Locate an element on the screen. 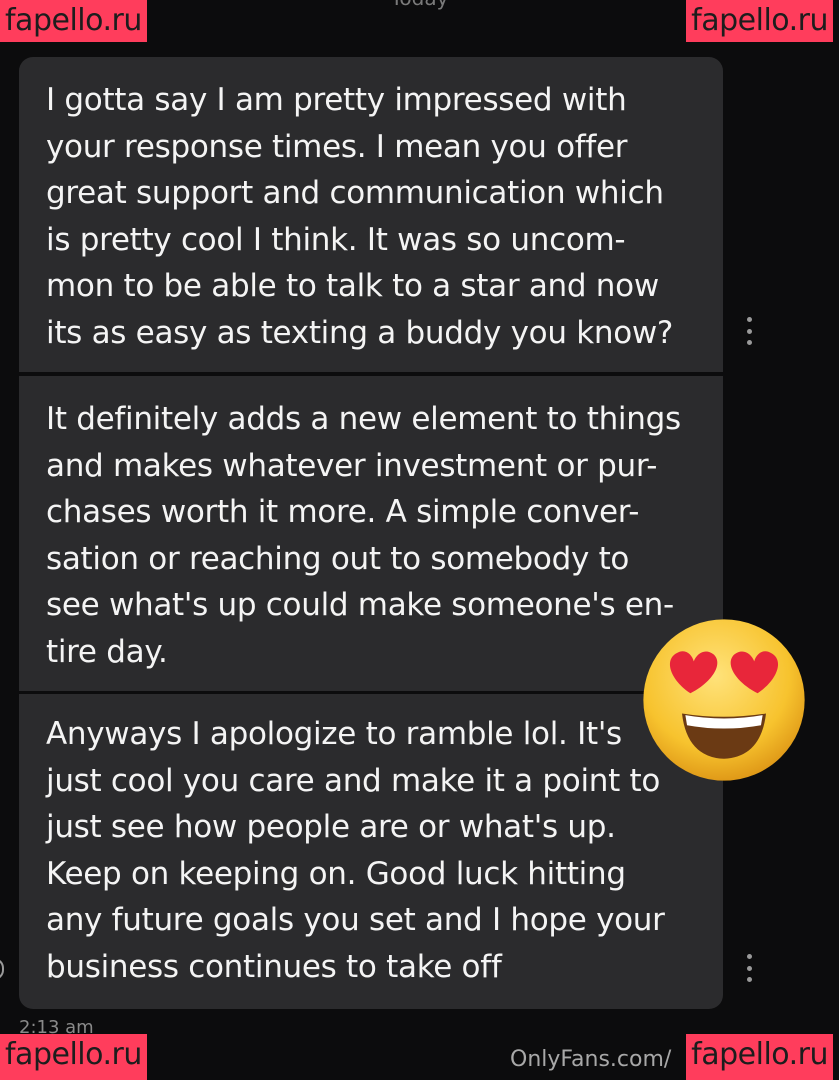 Image resolution: width=839 pixels, height=1080 pixels. message-line: Anyways I apologize to ramble lol. It's is located at coordinates (334, 734).